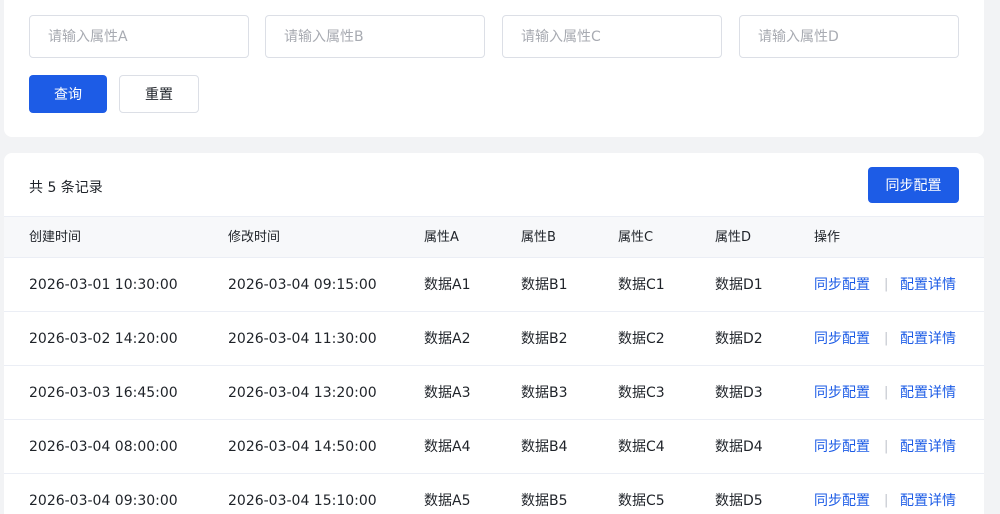 The image size is (1000, 514). What do you see at coordinates (302, 501) in the screenshot?
I see `cell-modified: 2026-03-04 15:10:00` at bounding box center [302, 501].